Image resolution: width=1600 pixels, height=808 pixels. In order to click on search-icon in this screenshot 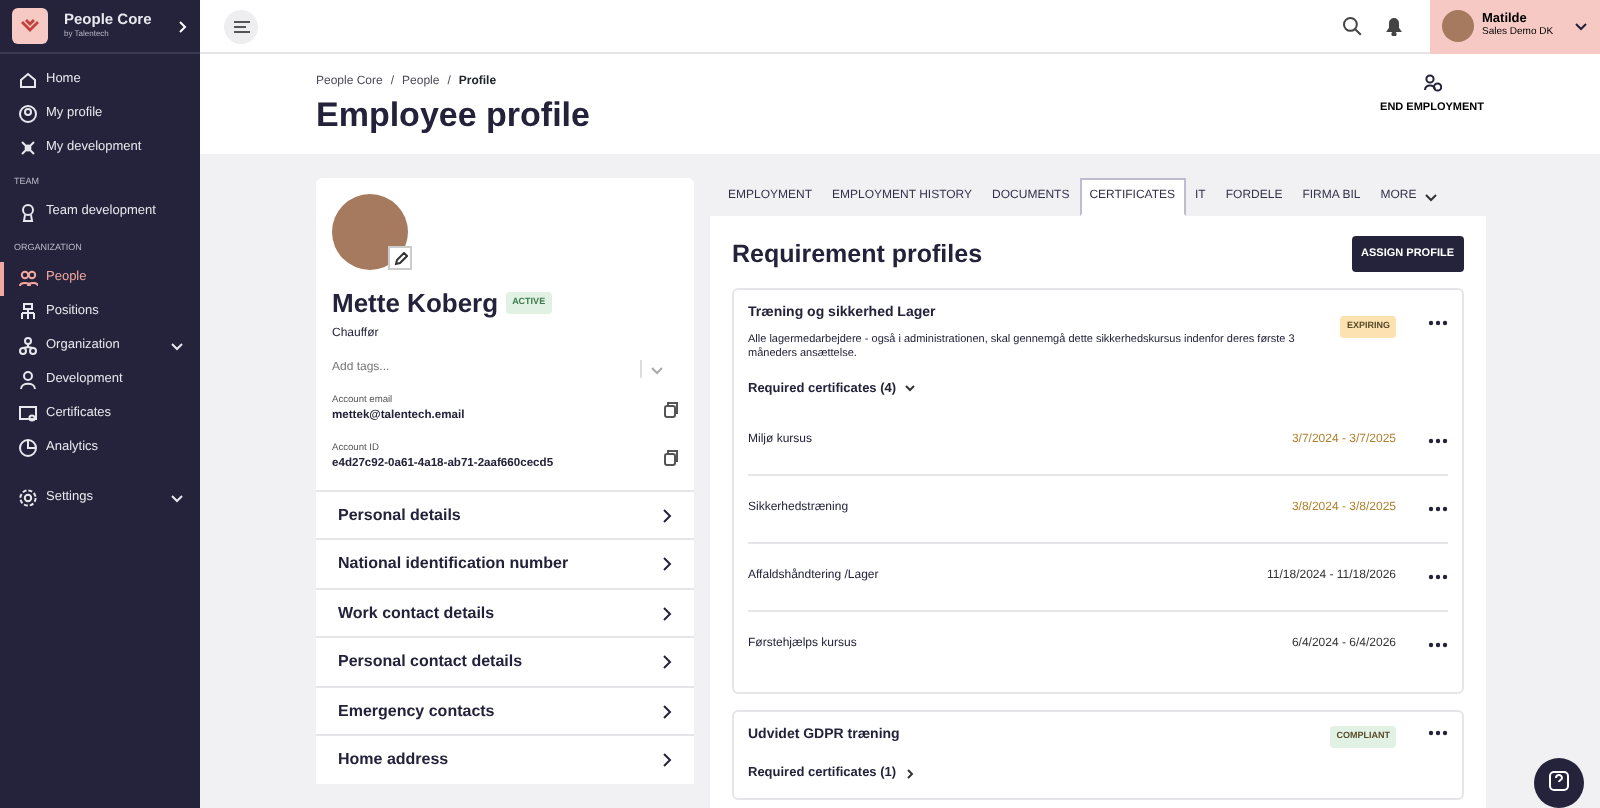, I will do `click(1352, 26)`.